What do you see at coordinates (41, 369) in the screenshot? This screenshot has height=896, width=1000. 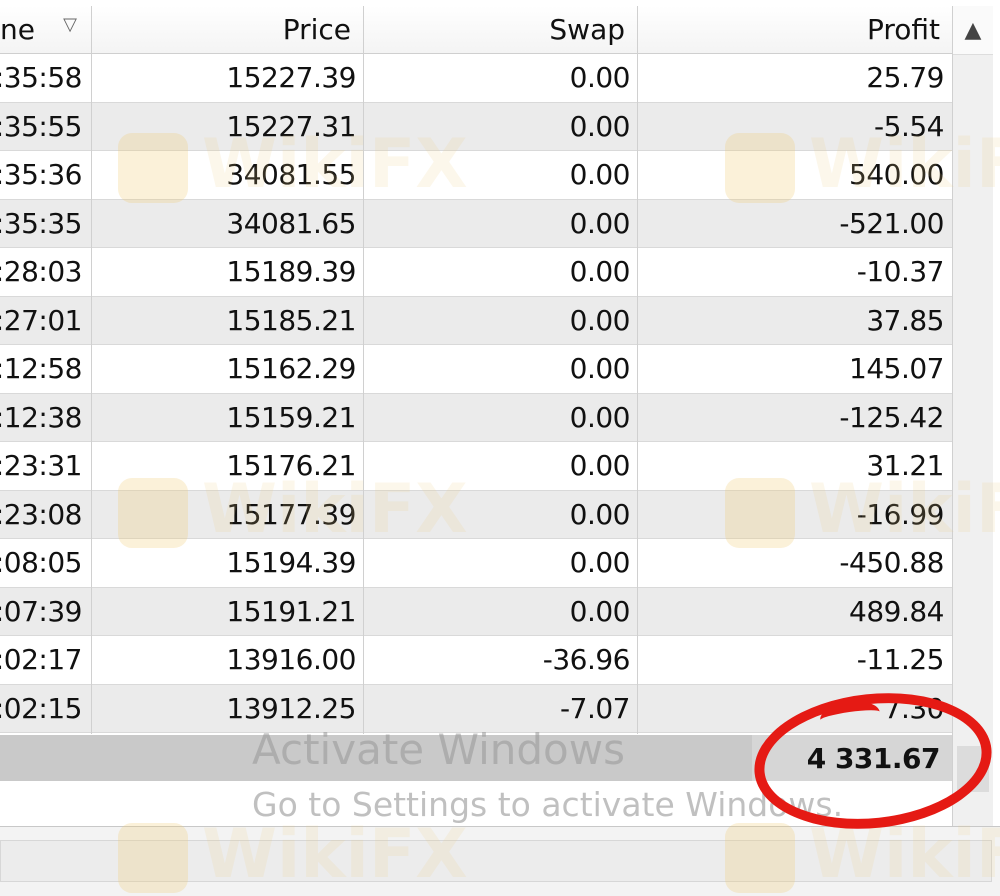 I see `time-cell: 3:12:58` at bounding box center [41, 369].